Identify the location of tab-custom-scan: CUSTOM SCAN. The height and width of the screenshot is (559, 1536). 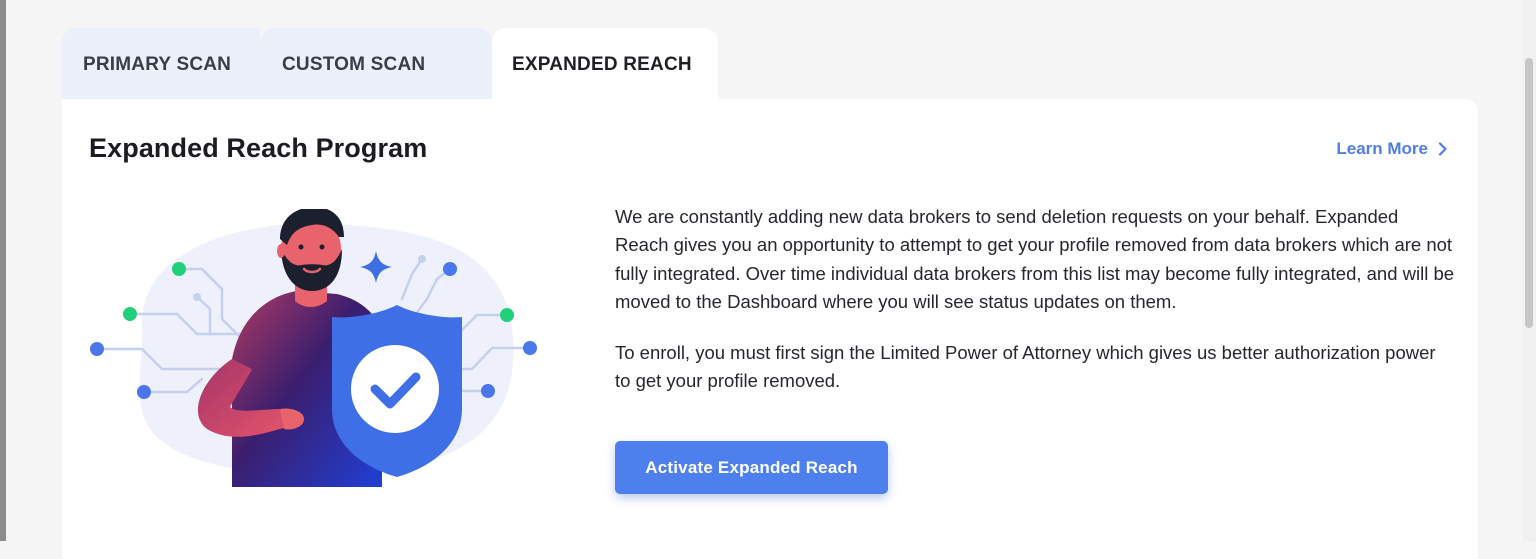
(376, 64).